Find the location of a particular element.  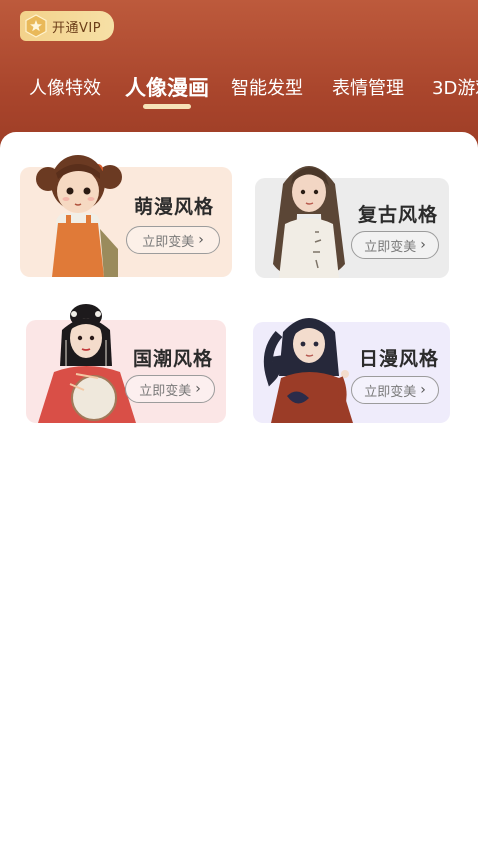

card-title: 国潮风格 is located at coordinates (173, 359).